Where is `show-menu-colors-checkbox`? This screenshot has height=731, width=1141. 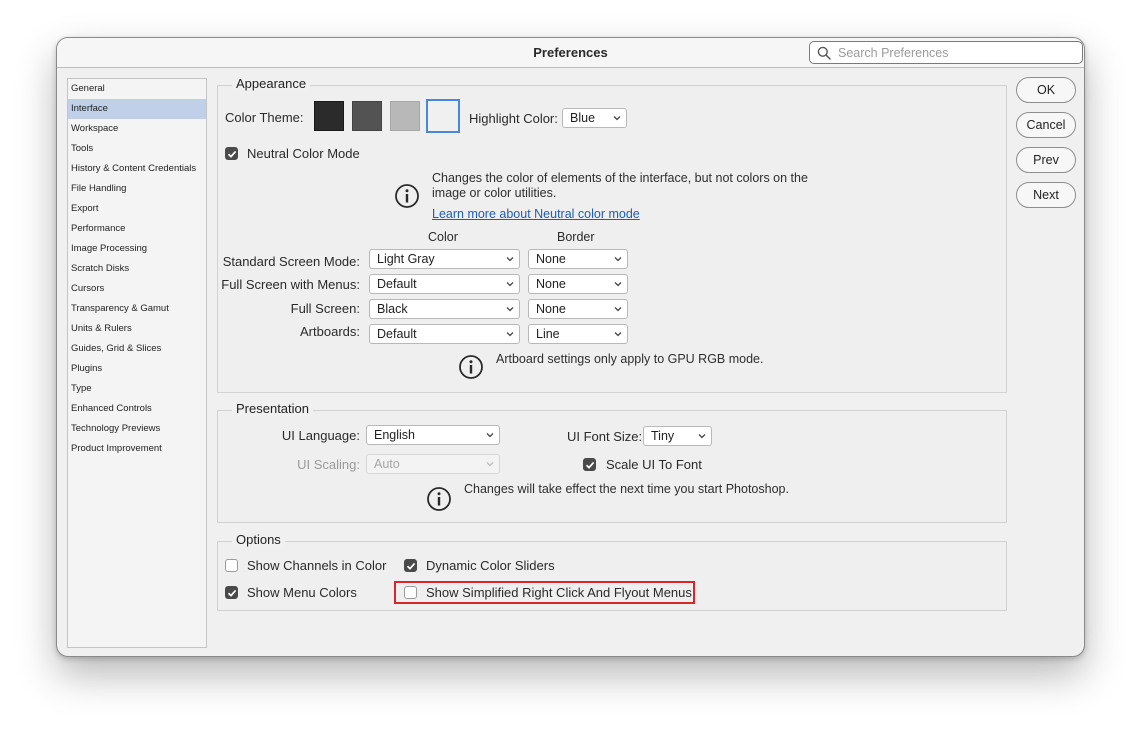 show-menu-colors-checkbox is located at coordinates (231, 592).